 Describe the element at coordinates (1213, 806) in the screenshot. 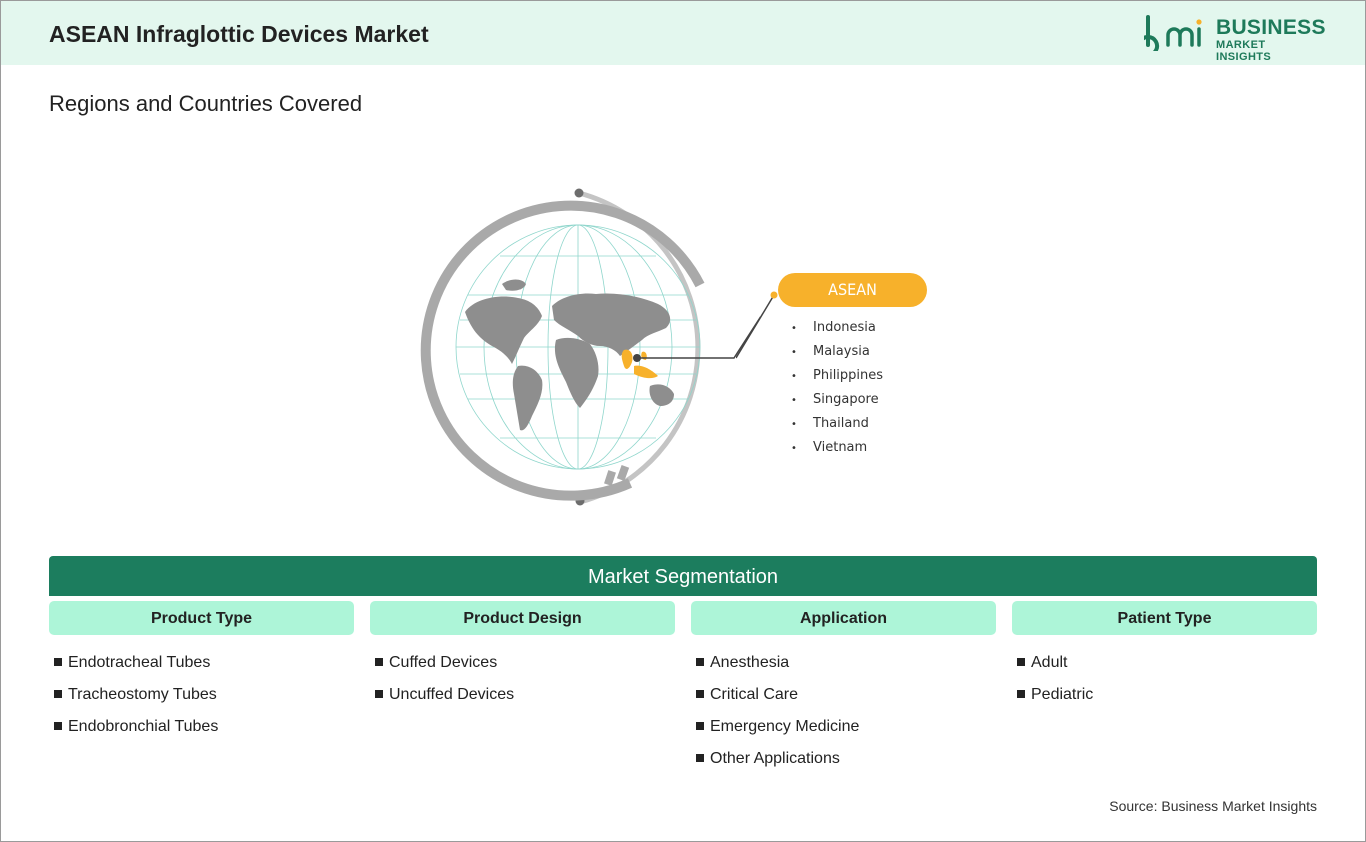

I see `source-note: Source: Business Market Insights` at that location.